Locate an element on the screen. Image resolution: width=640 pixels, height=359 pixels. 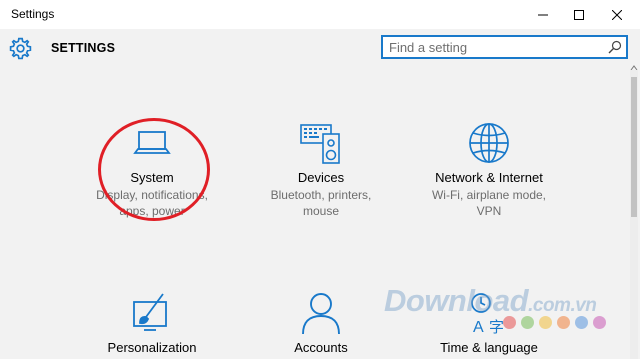
close-button is located at coordinates (617, 14).